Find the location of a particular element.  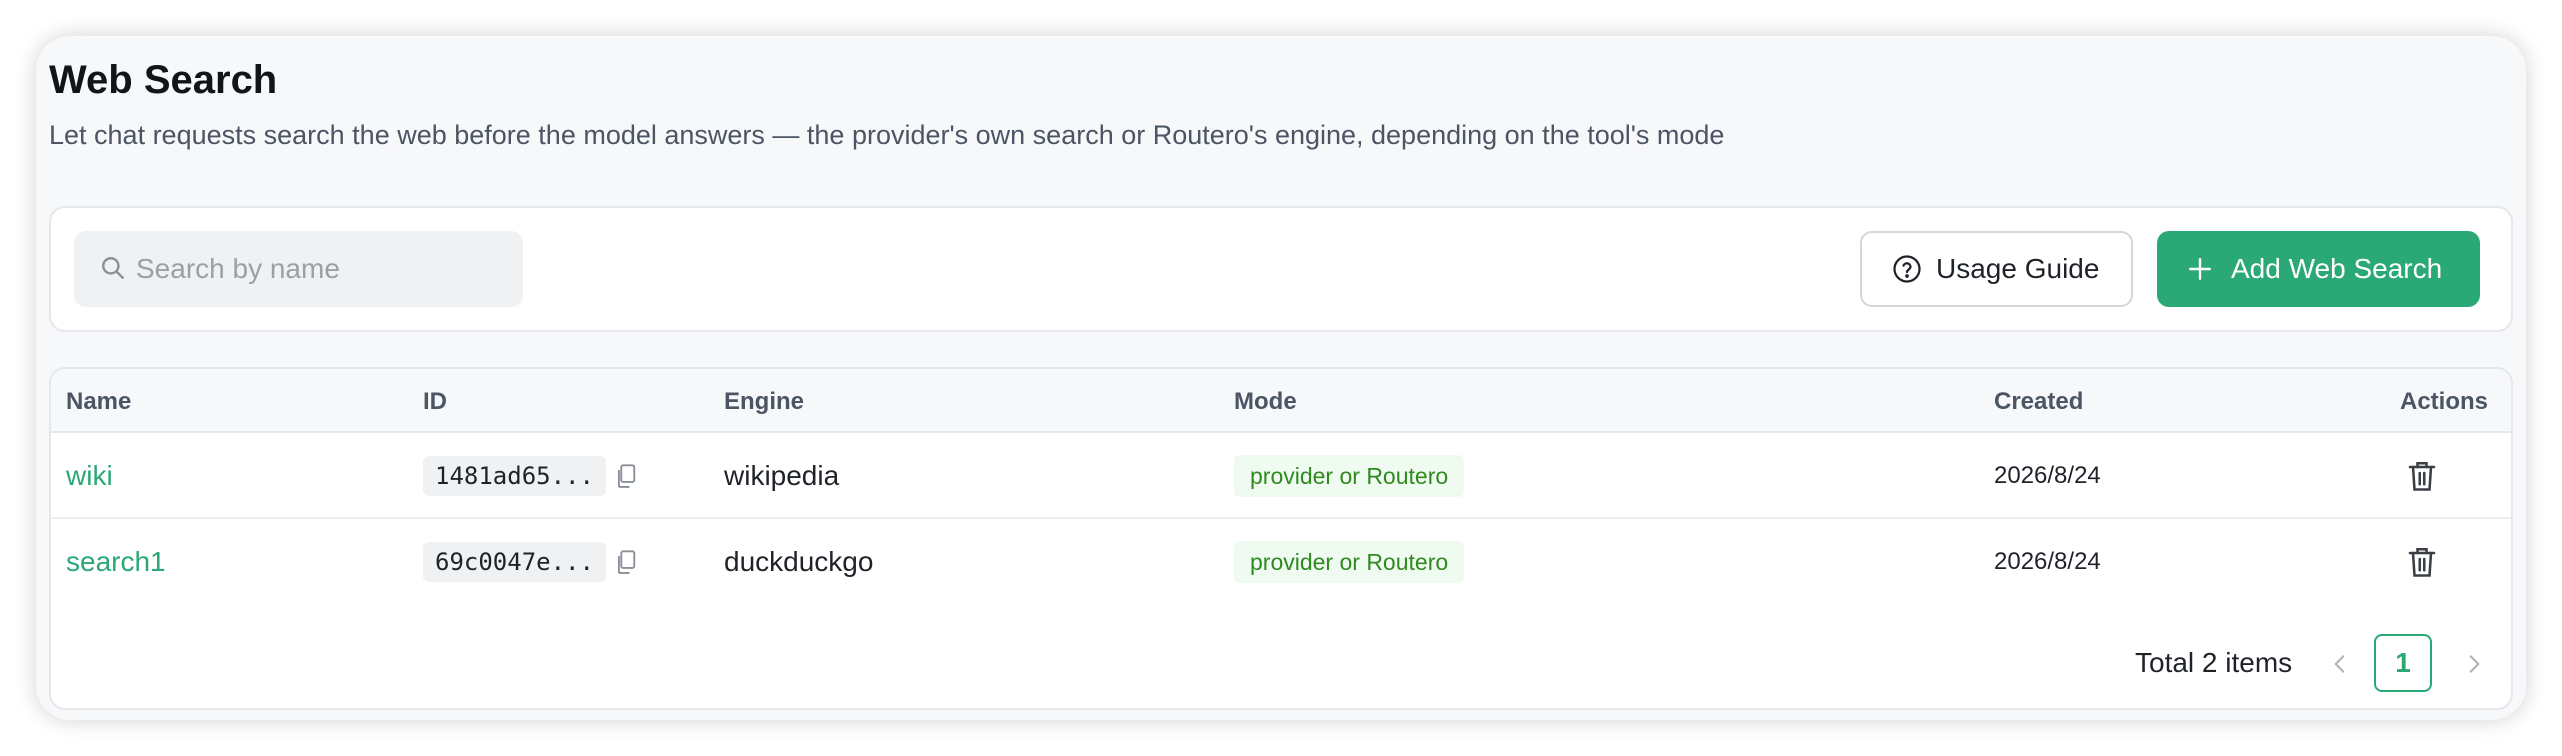

question-circle-icon is located at coordinates (1907, 269).